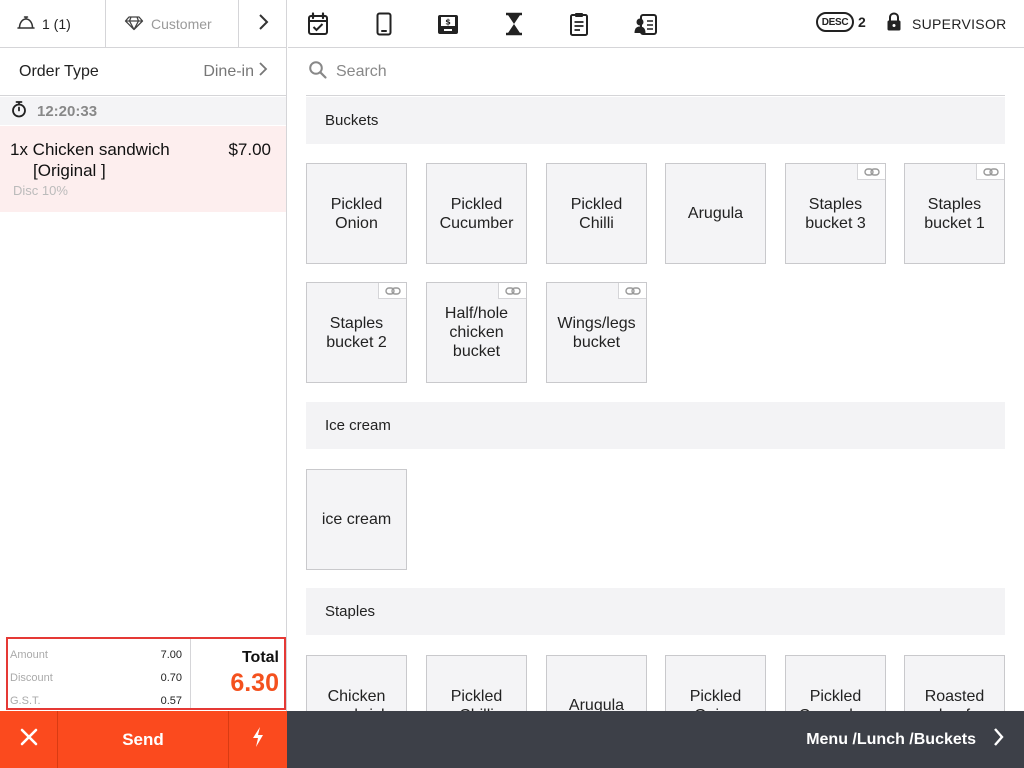  I want to click on order-item-main: 1x Chicken sandwich $7.00, so click(140, 150).